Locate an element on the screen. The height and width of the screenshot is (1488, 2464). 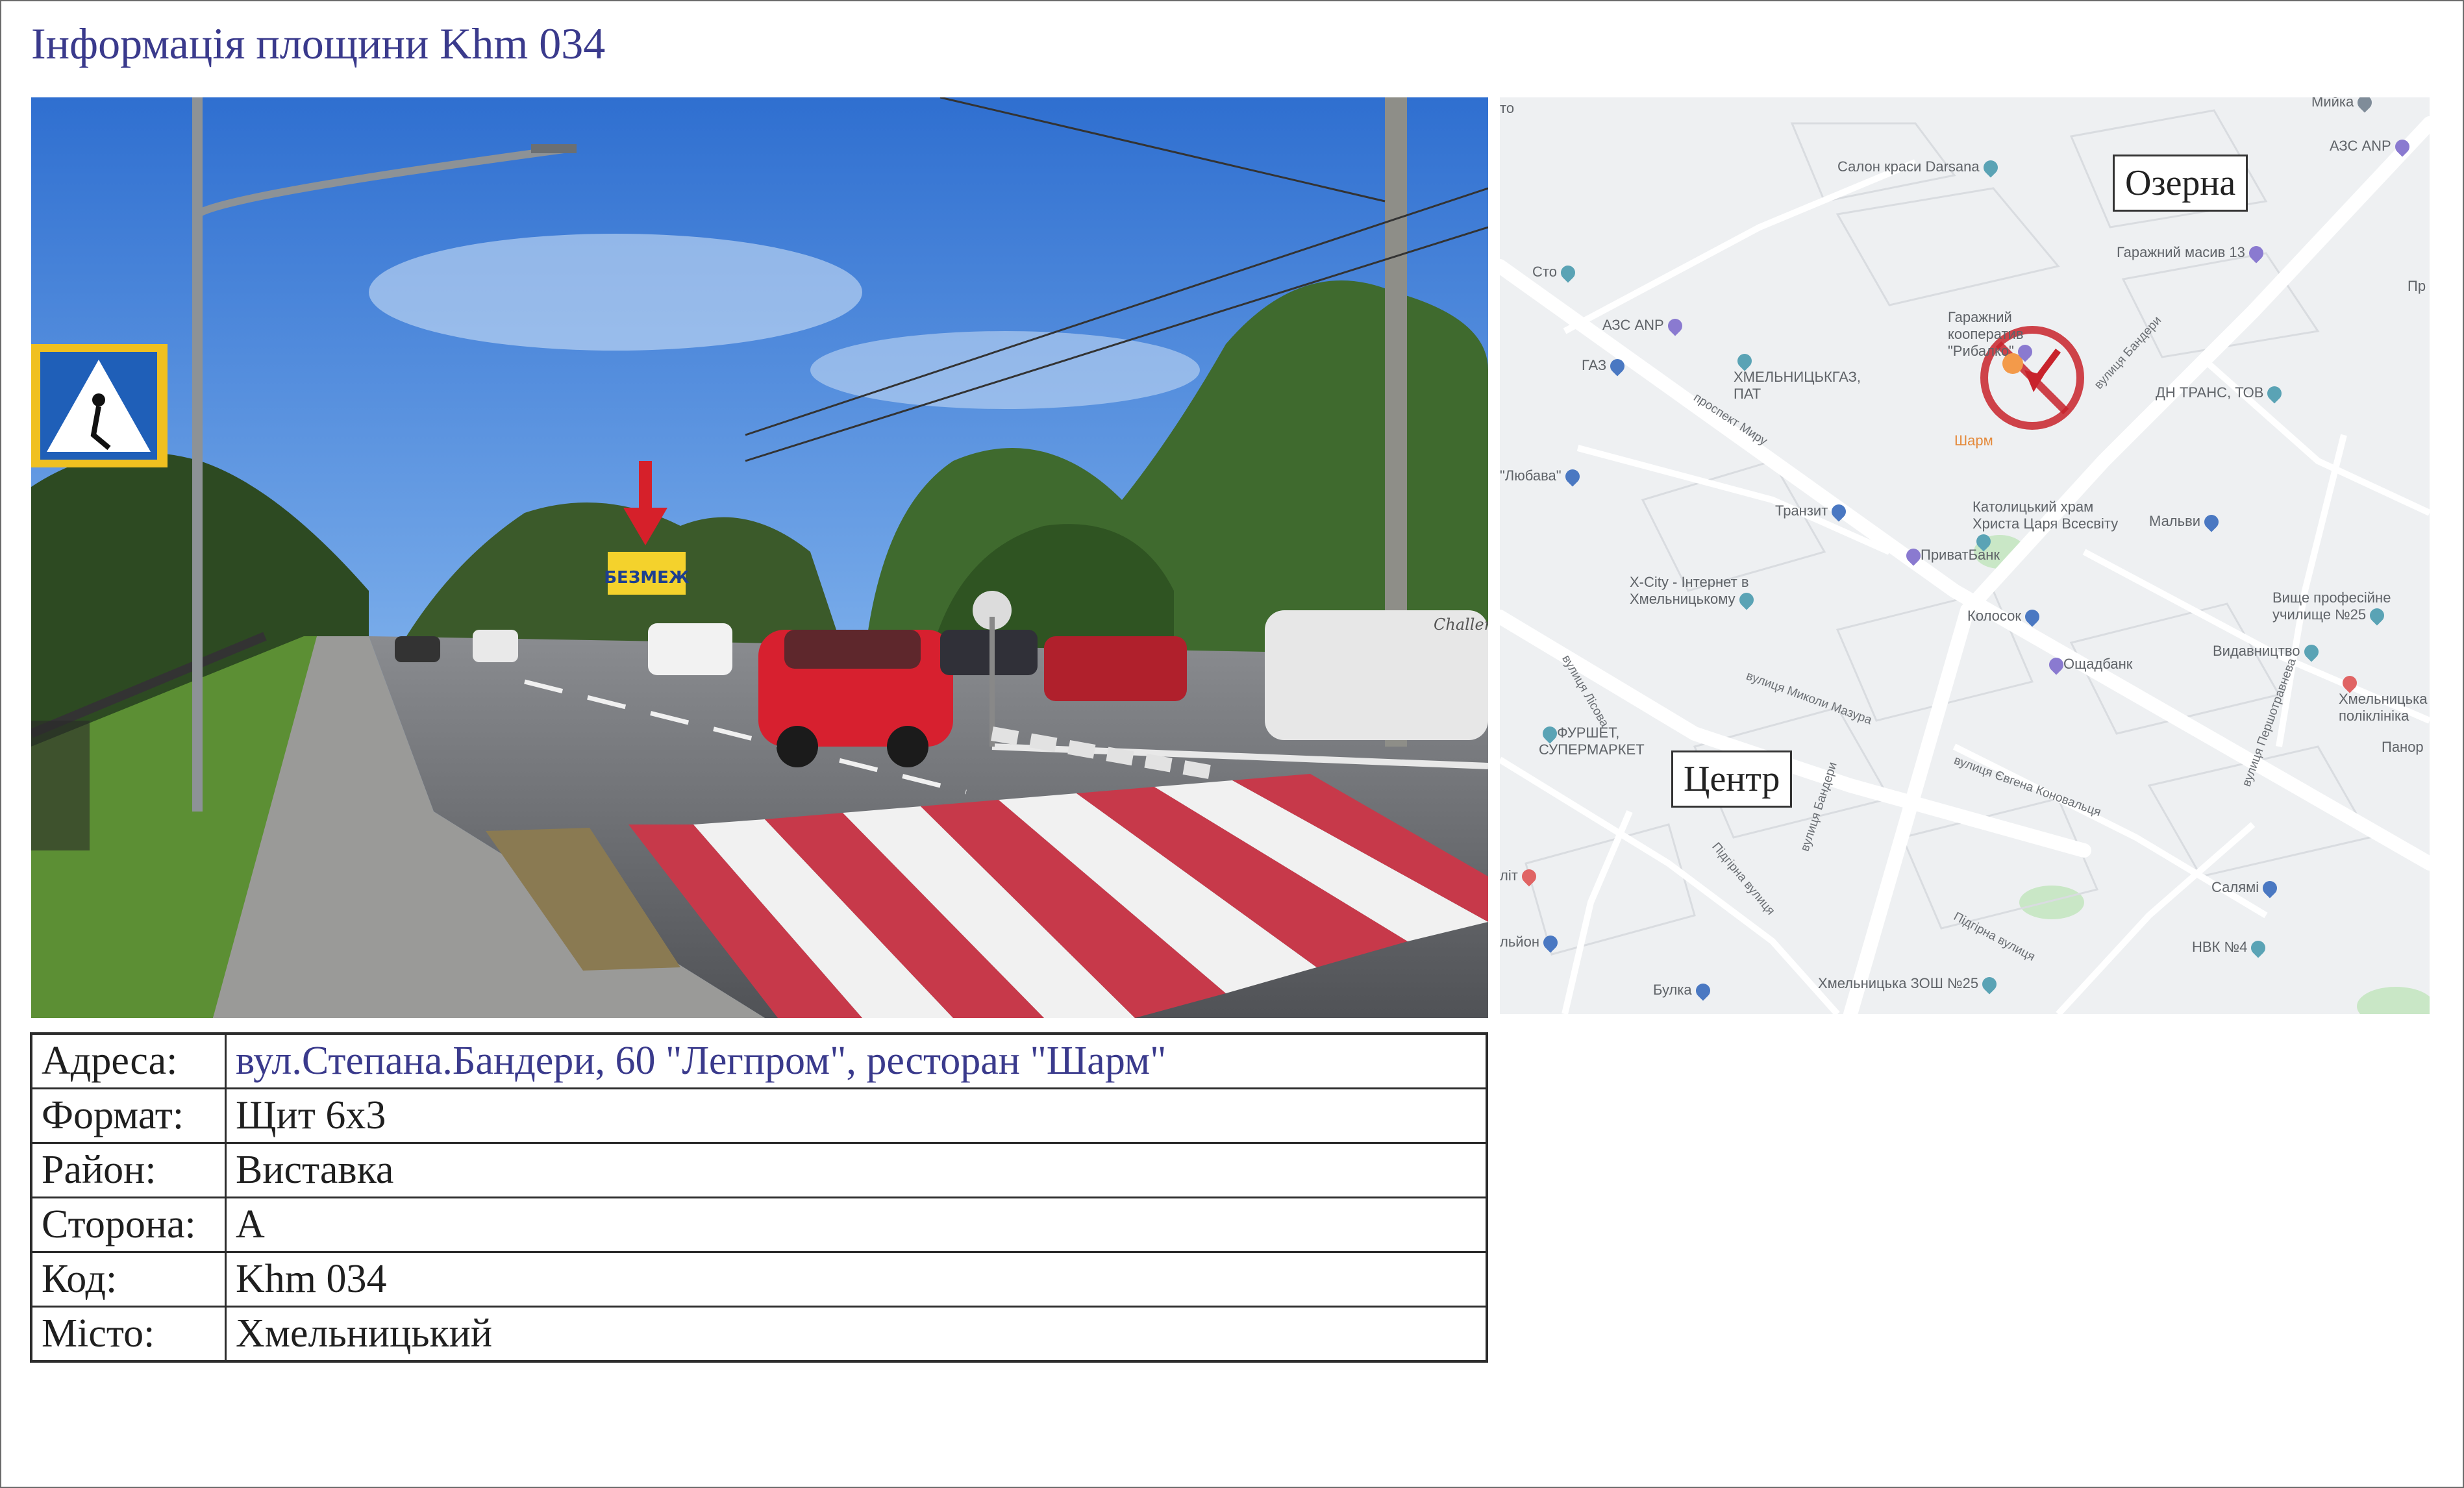
district-value: Виставка is located at coordinates (856, 1170).